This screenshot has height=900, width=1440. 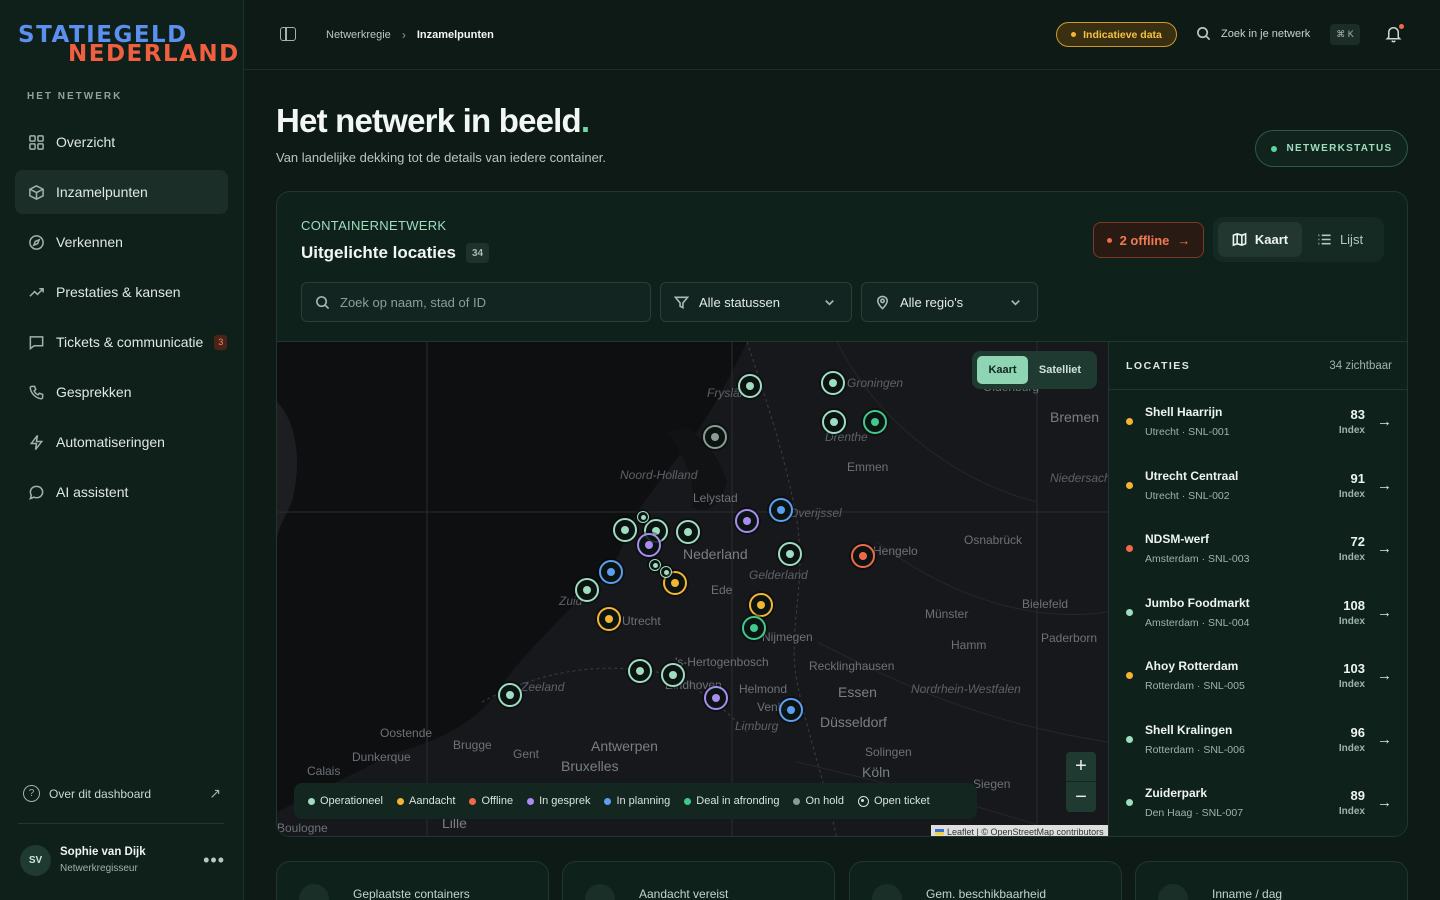 What do you see at coordinates (121, 342) in the screenshot?
I see `sidebar-item-tickets: Tickets & communicatie 3` at bounding box center [121, 342].